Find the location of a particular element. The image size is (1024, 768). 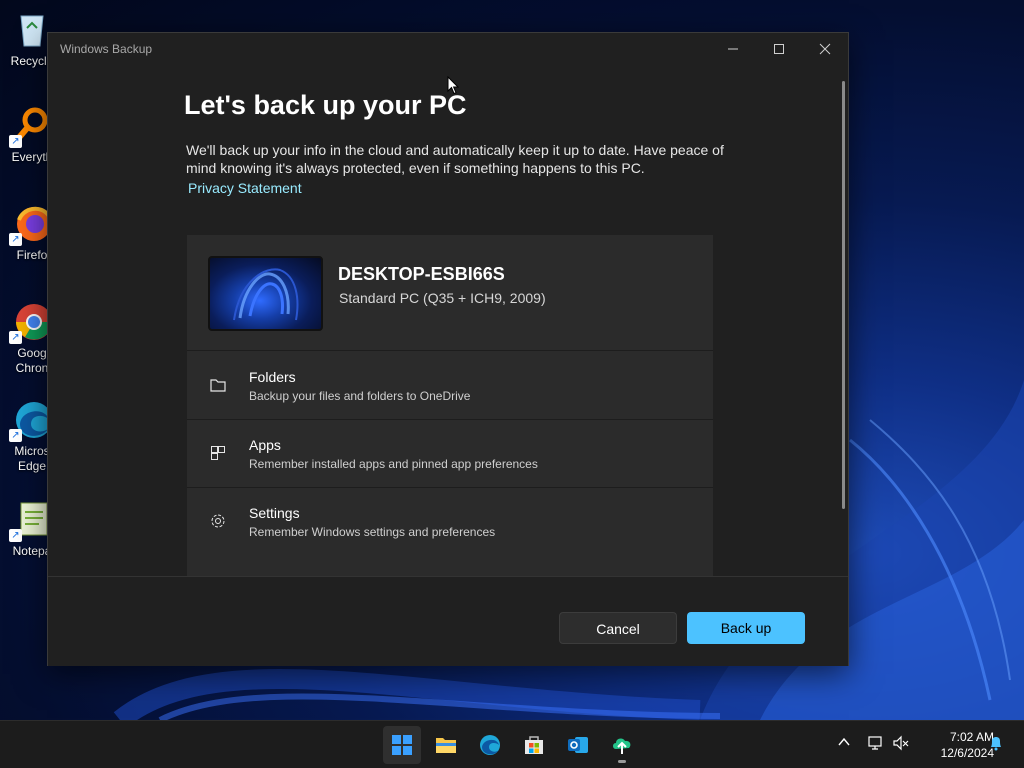

back-up-button: Back up is located at coordinates (746, 628).